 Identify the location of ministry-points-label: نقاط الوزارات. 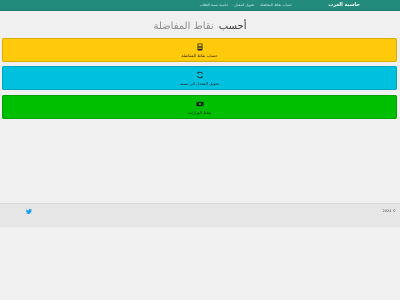
(199, 112).